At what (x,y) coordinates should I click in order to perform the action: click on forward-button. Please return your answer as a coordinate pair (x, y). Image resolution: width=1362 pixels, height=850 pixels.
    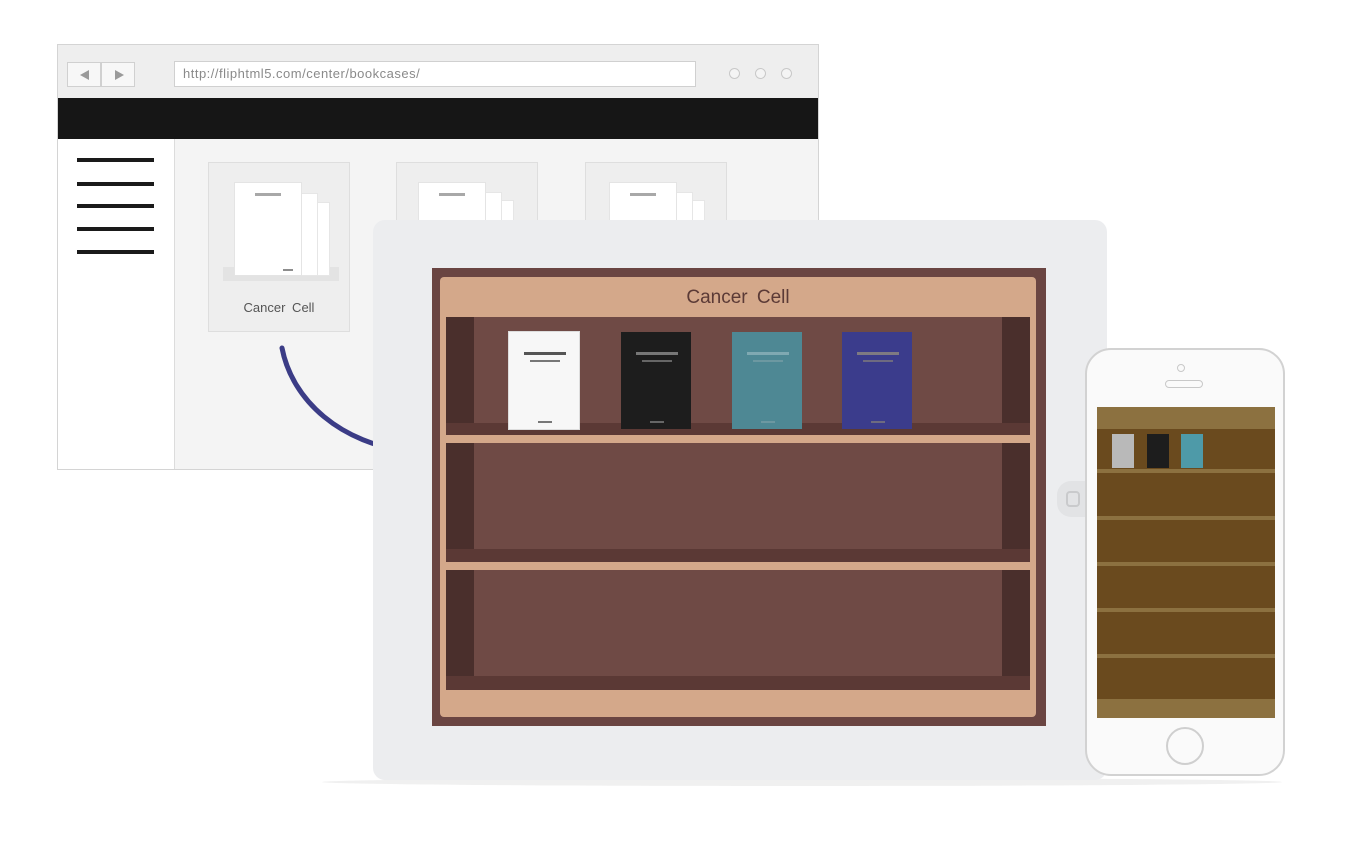
    Looking at the image, I should click on (118, 74).